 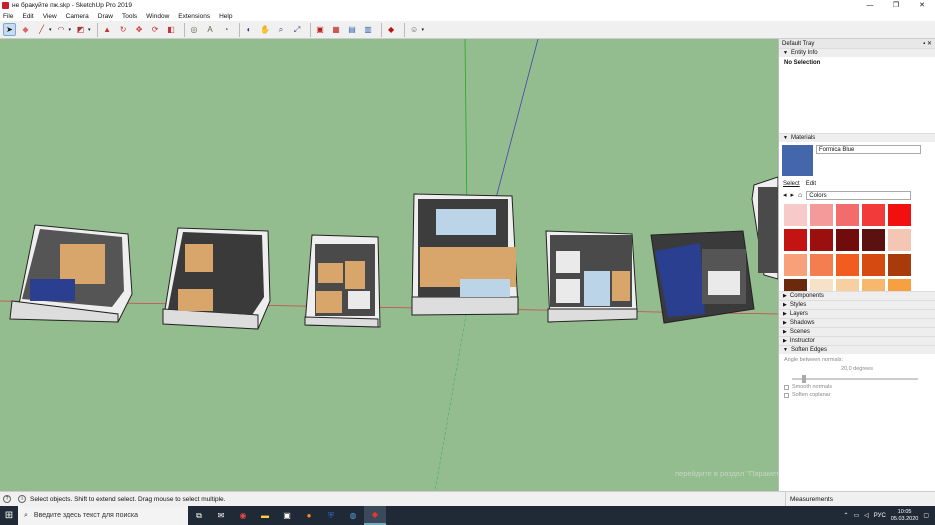 I want to click on account-icon: ☺, so click(x=414, y=29).